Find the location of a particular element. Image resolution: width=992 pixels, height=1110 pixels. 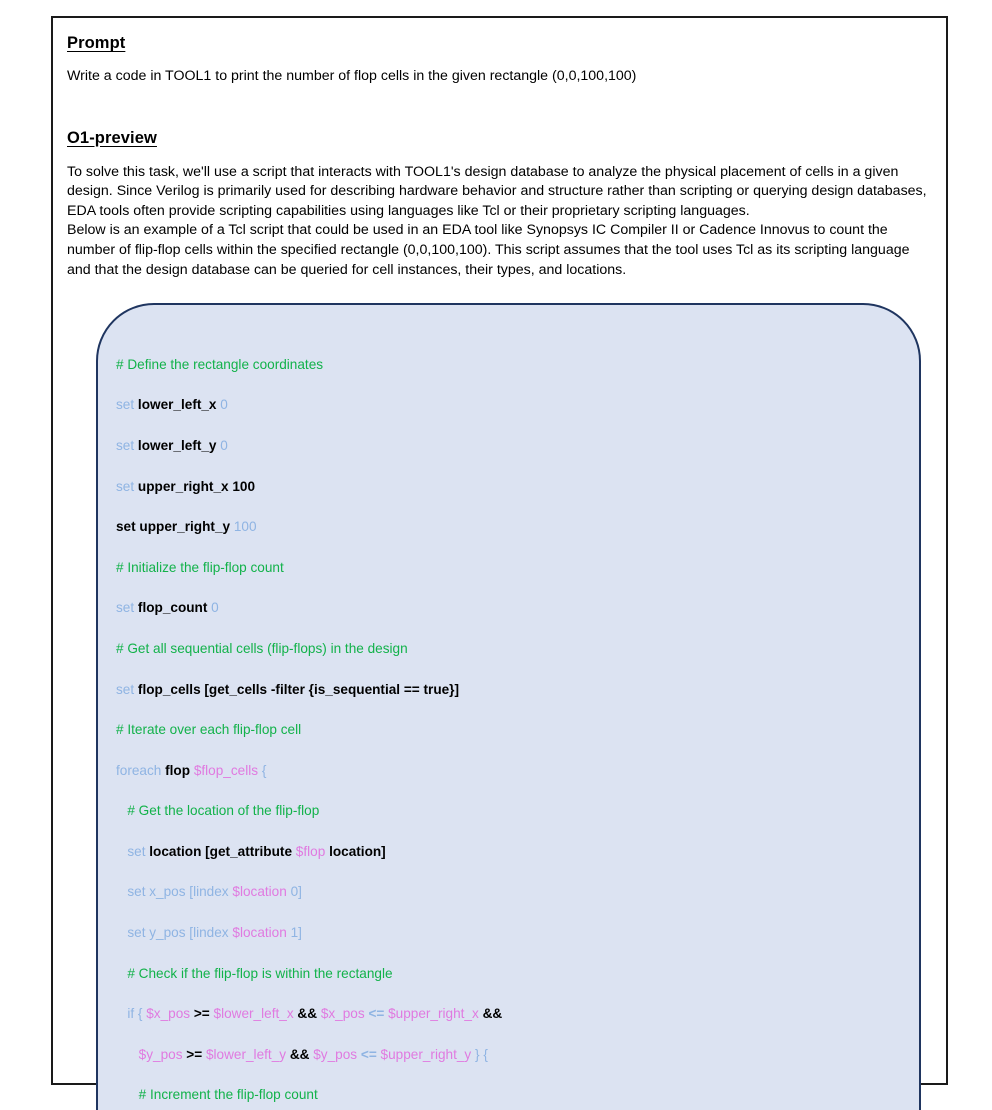

code-line: set lower_left_x 0 is located at coordinates (172, 405).